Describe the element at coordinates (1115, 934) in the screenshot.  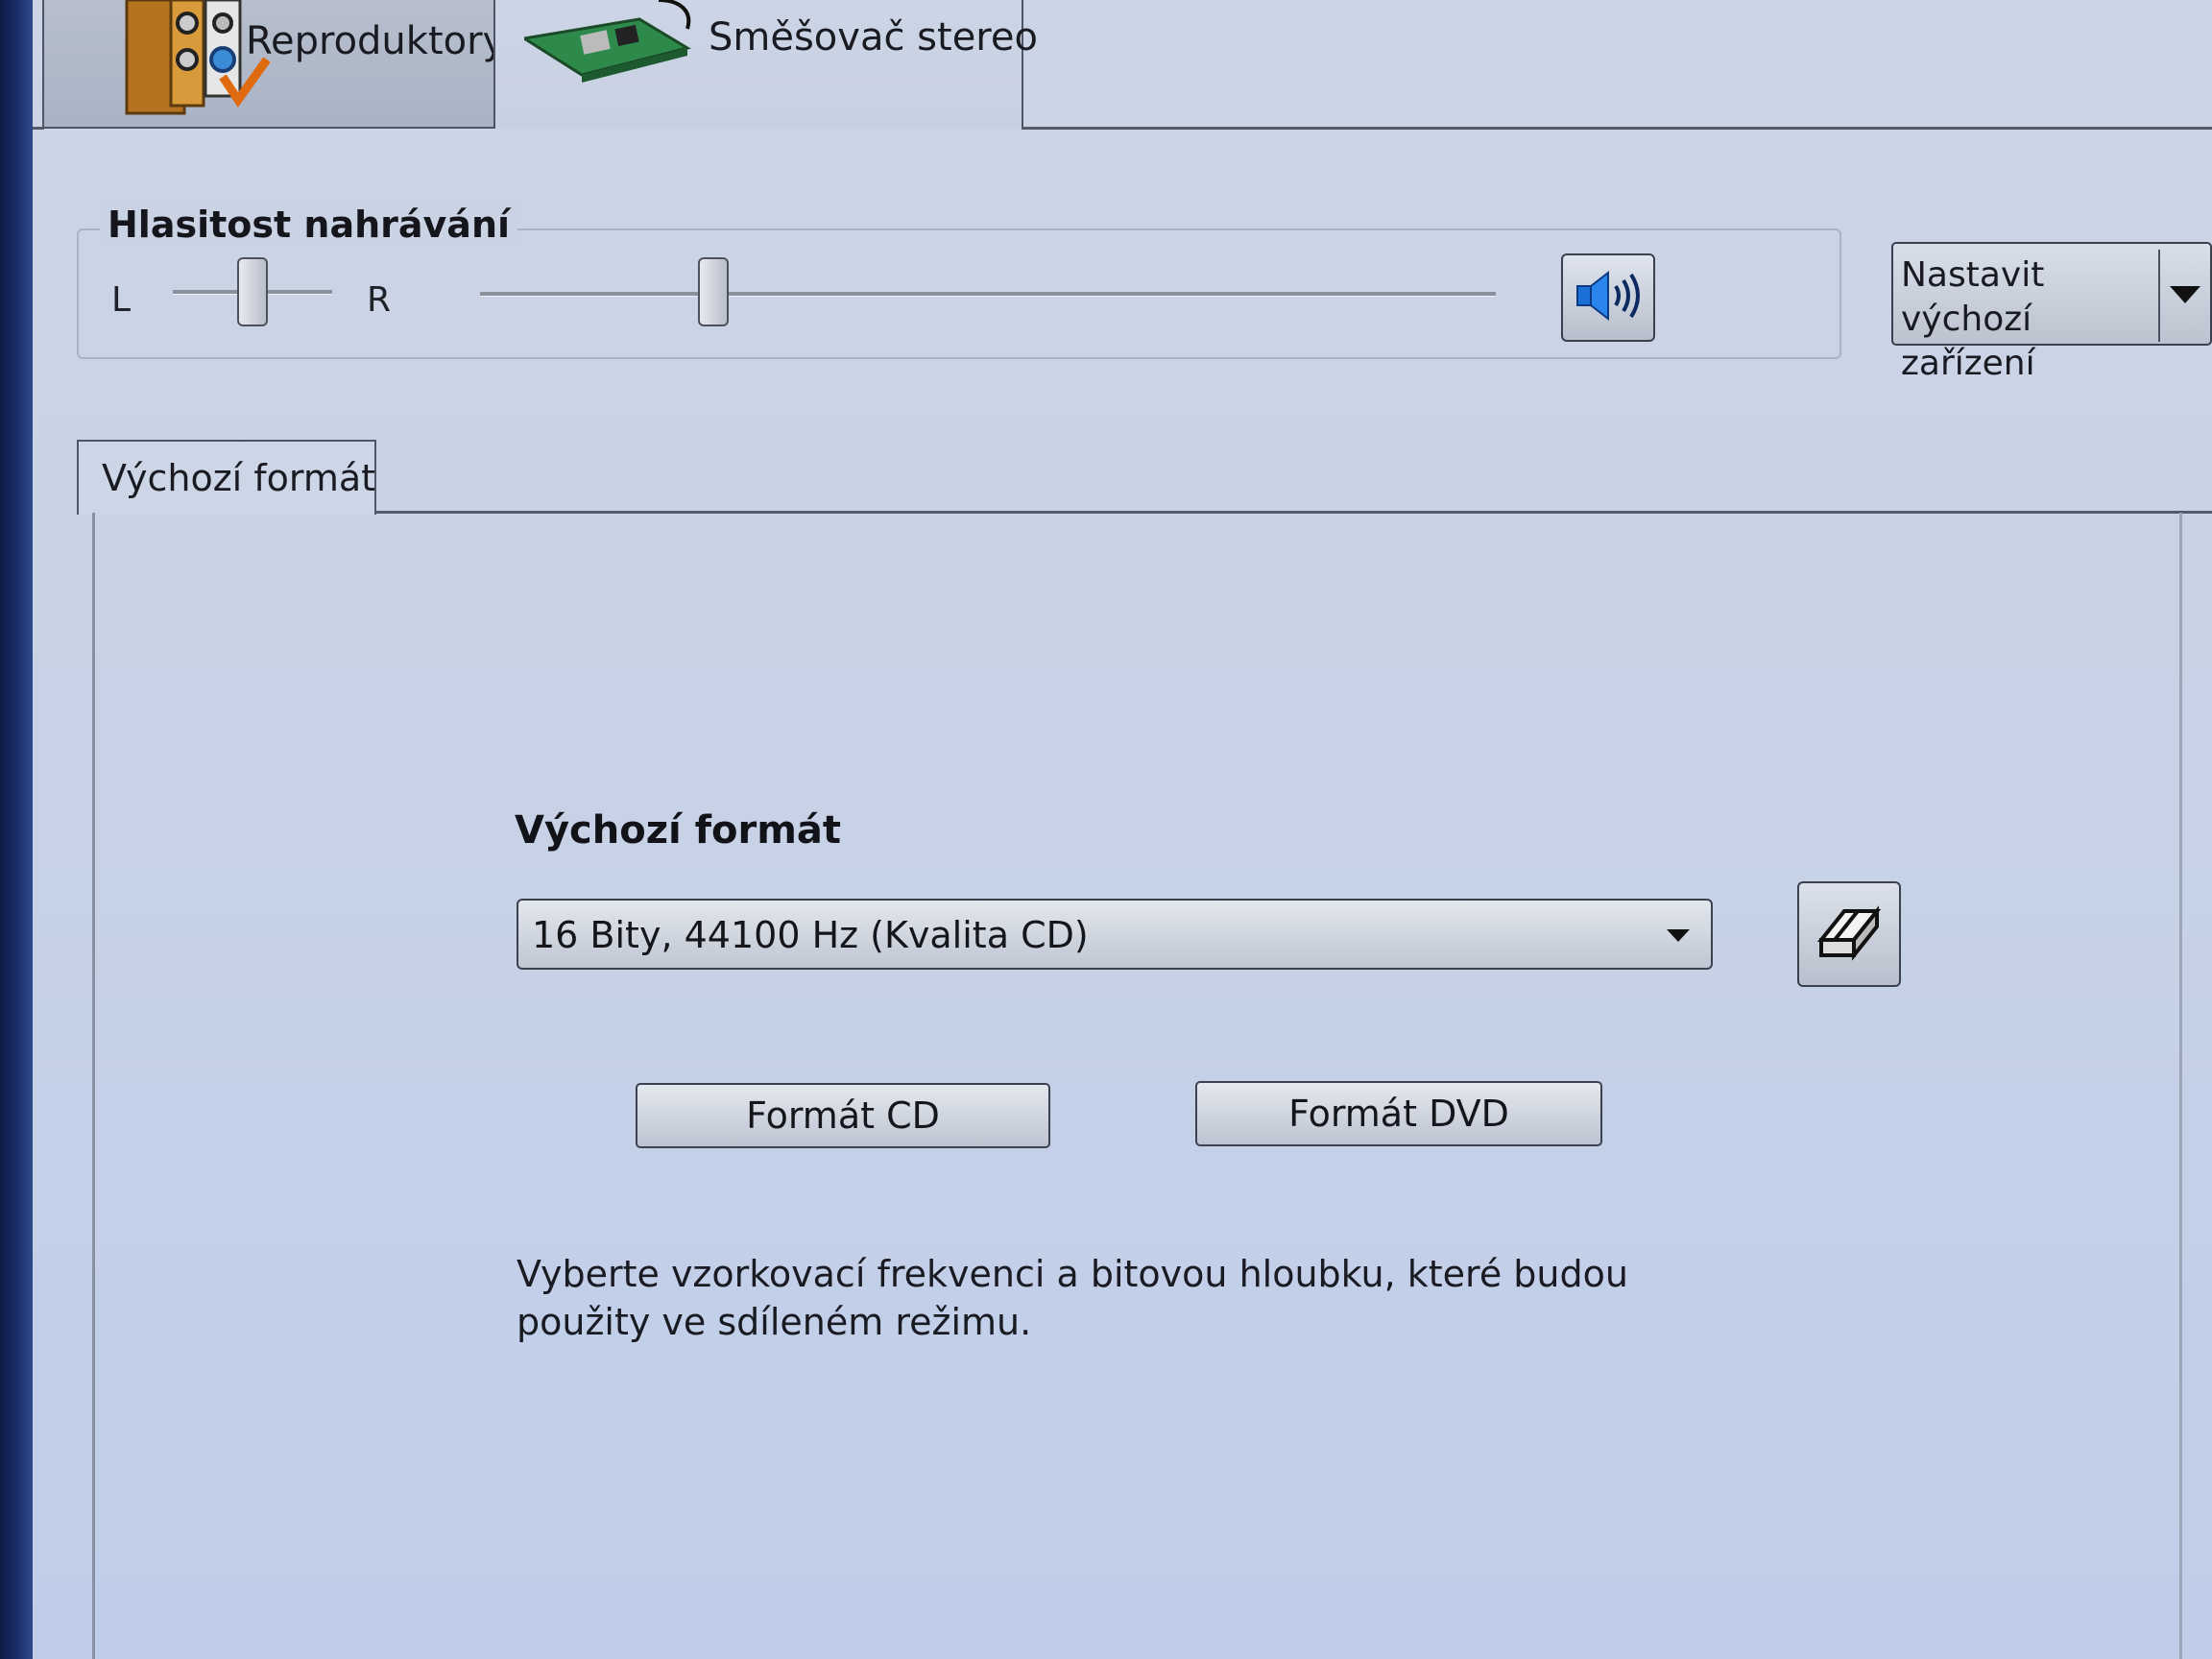
I see `default-format-select: 16 Bity, 44100 Hz (Kvalita CD)` at that location.